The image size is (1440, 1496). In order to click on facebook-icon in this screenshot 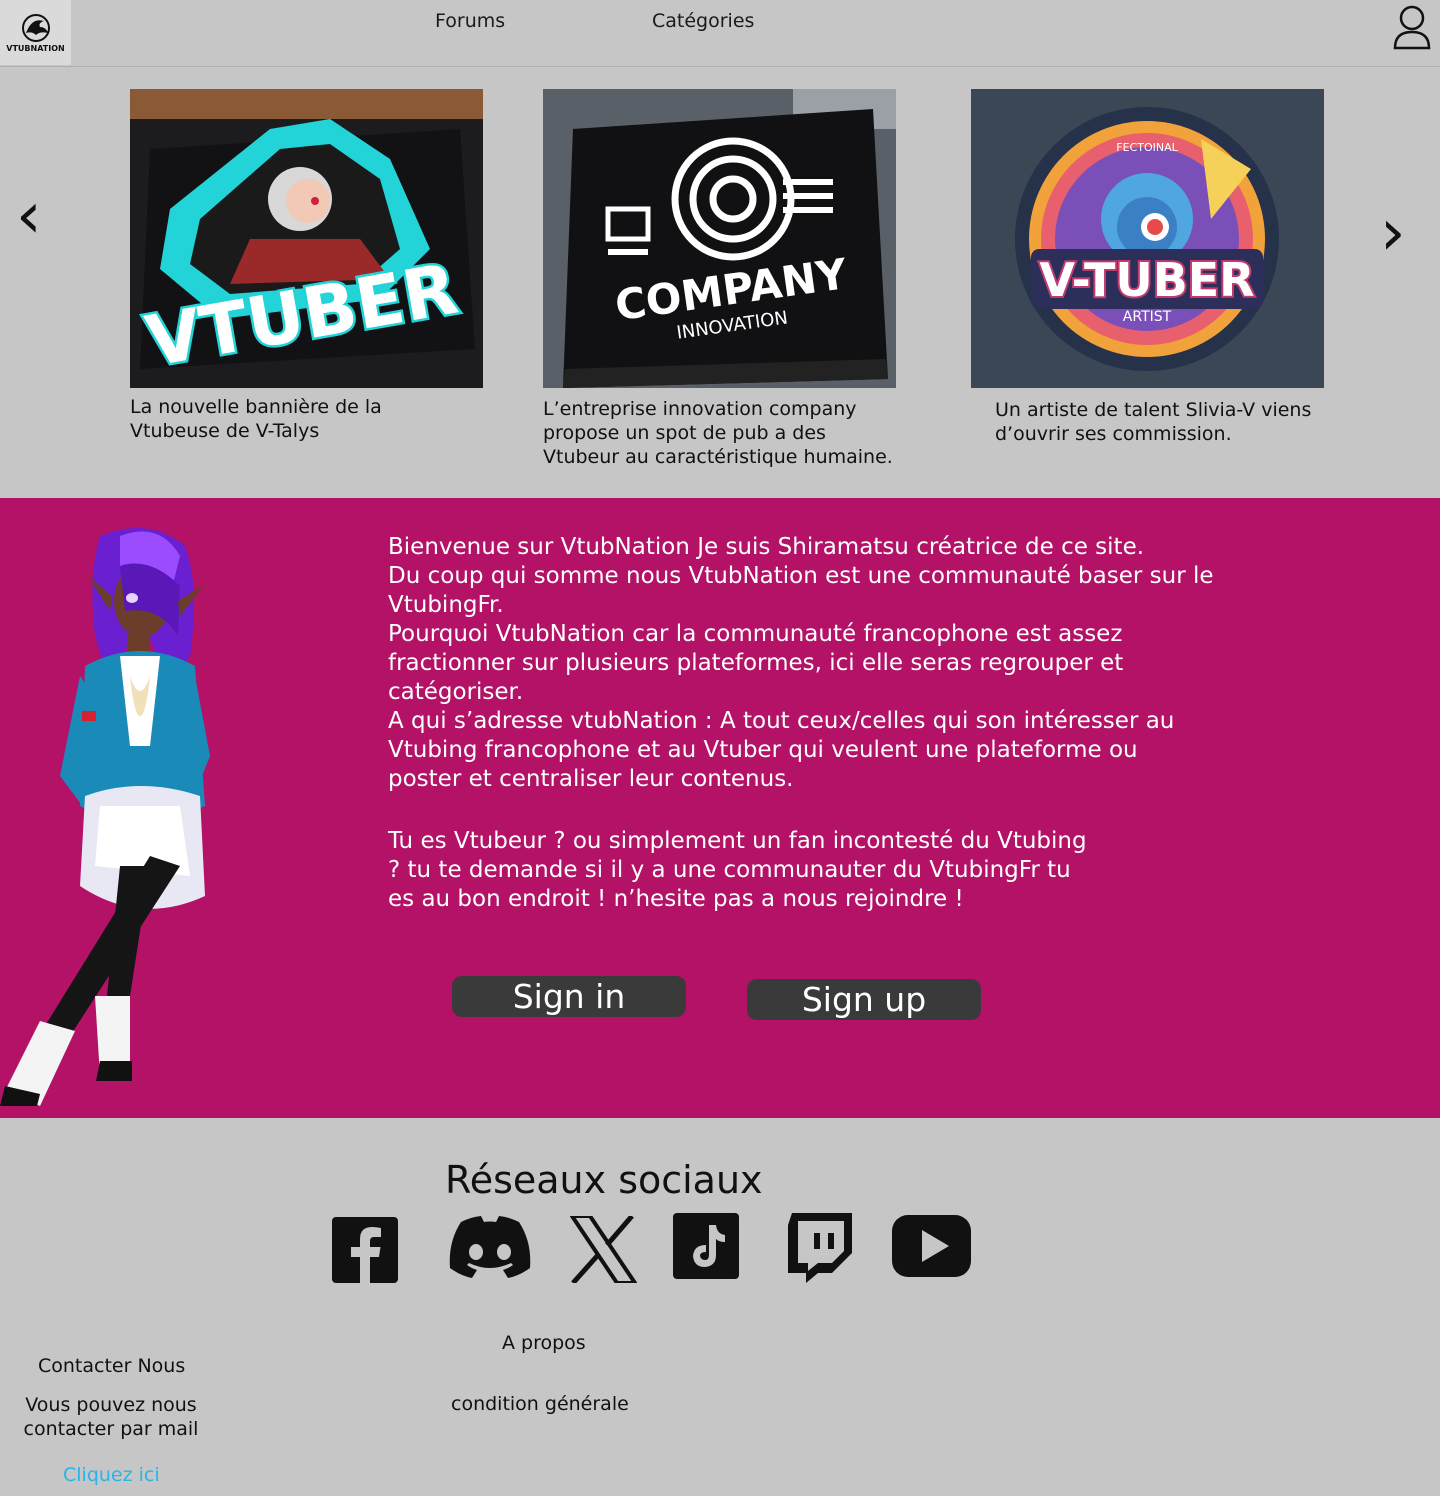, I will do `click(365, 1250)`.